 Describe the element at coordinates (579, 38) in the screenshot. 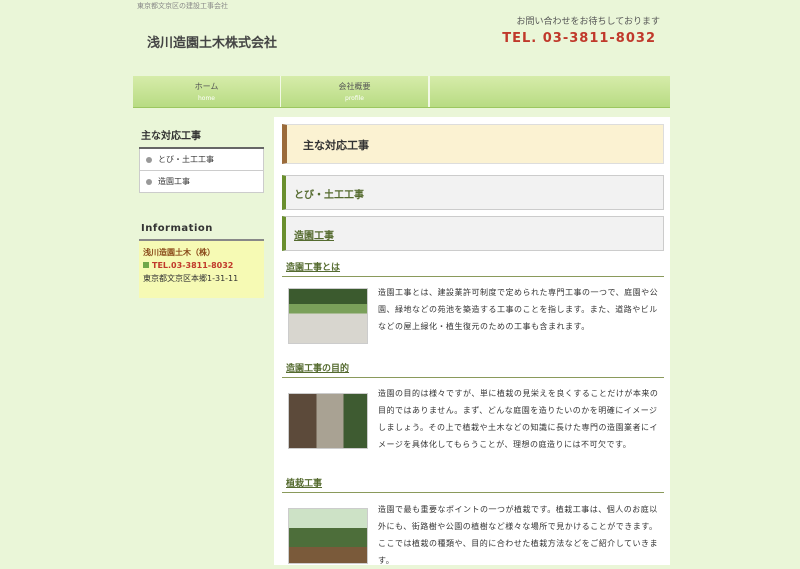

I see `header-phone: TEL. 03-3811-8032` at that location.